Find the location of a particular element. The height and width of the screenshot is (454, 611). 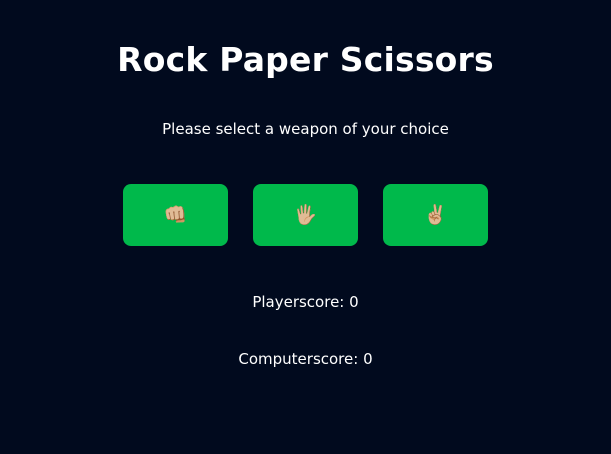

victory-hand-icon: ✌🏼 is located at coordinates (435, 215).